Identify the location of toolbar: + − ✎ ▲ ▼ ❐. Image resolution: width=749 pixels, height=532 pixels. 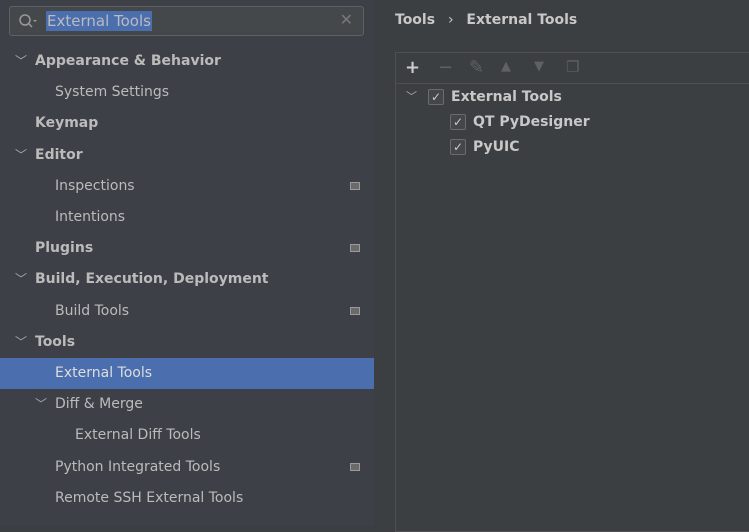
(572, 68).